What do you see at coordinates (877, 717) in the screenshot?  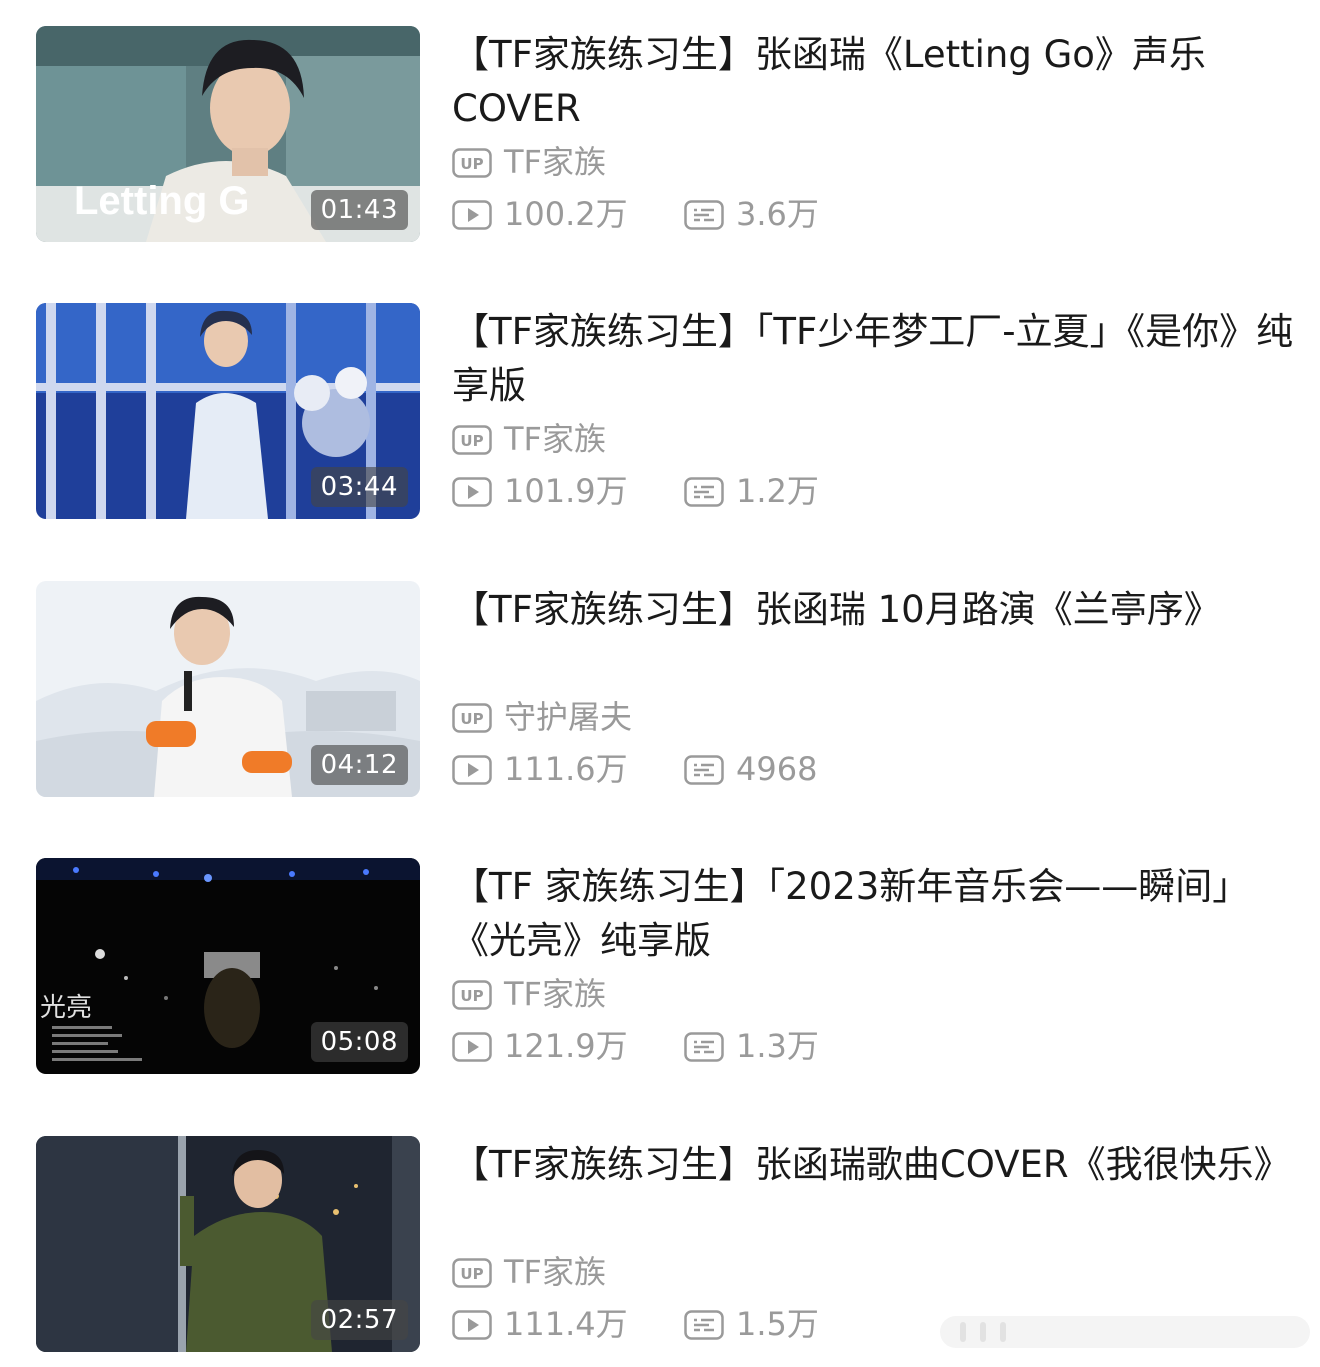 I see `uploader-row: UP 守护屠夫` at bounding box center [877, 717].